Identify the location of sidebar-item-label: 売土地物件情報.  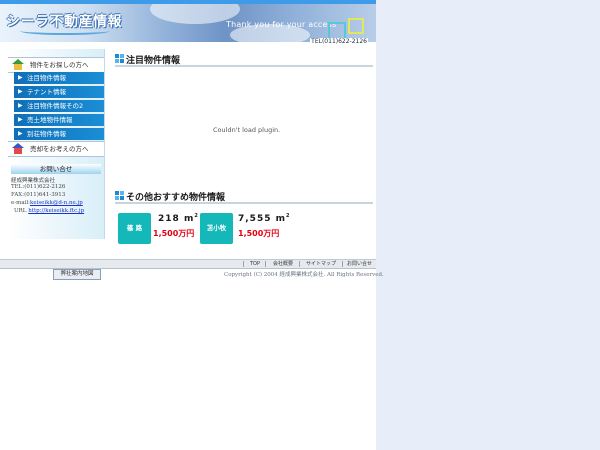
(50, 120).